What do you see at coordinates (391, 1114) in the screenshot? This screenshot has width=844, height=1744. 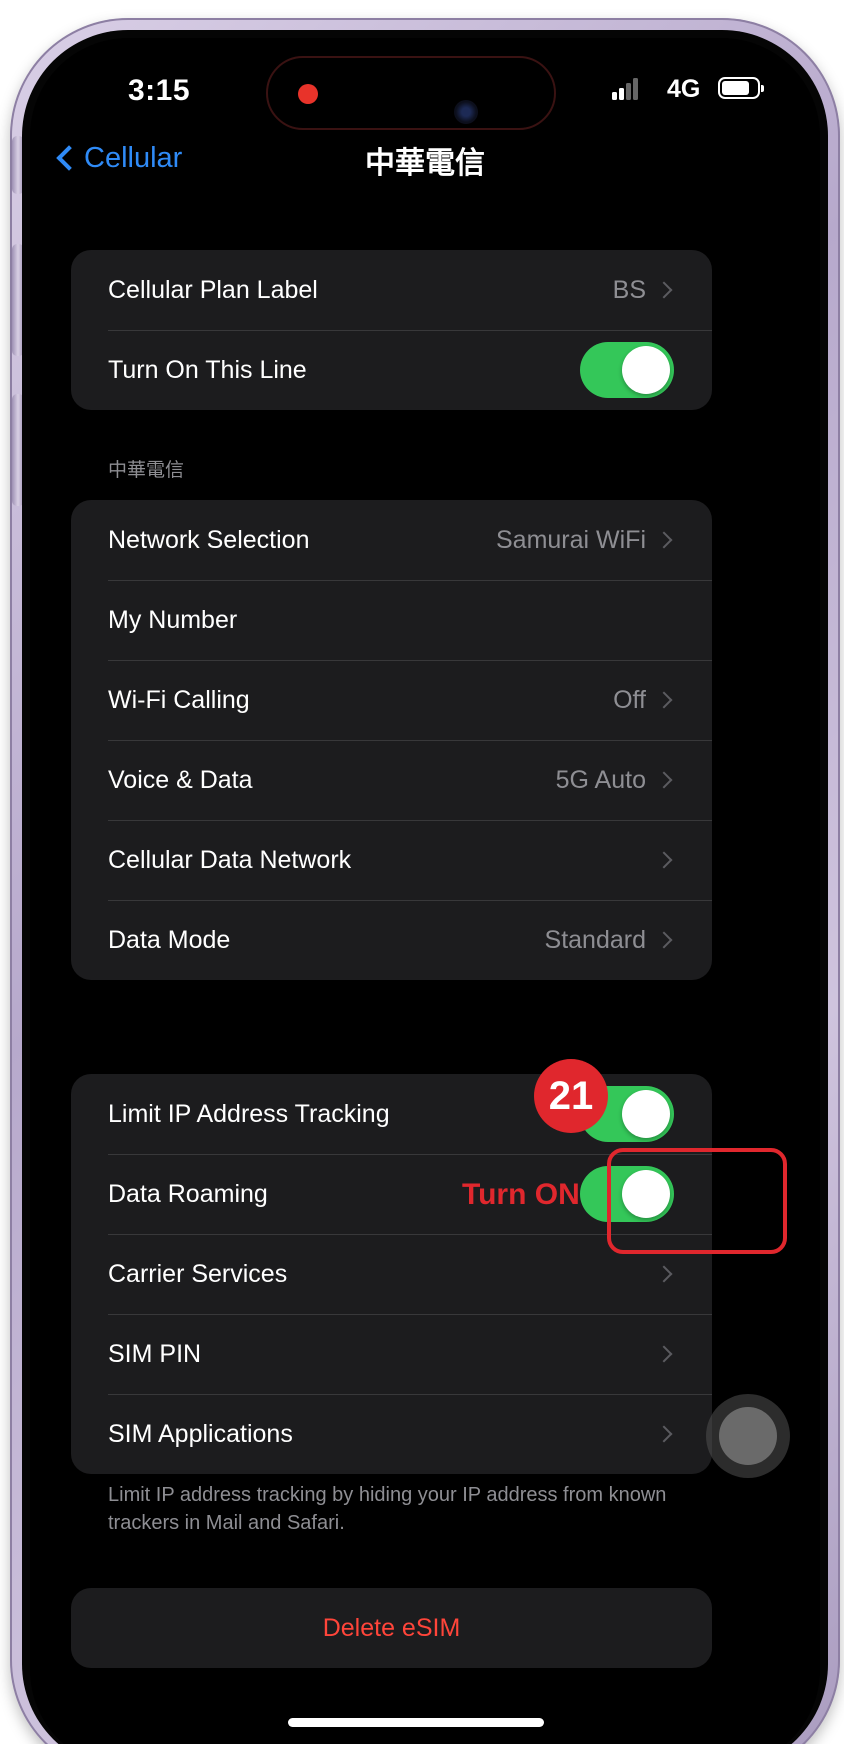 I see `limit-ip-tracking-row: Limit IP Address Tracking` at bounding box center [391, 1114].